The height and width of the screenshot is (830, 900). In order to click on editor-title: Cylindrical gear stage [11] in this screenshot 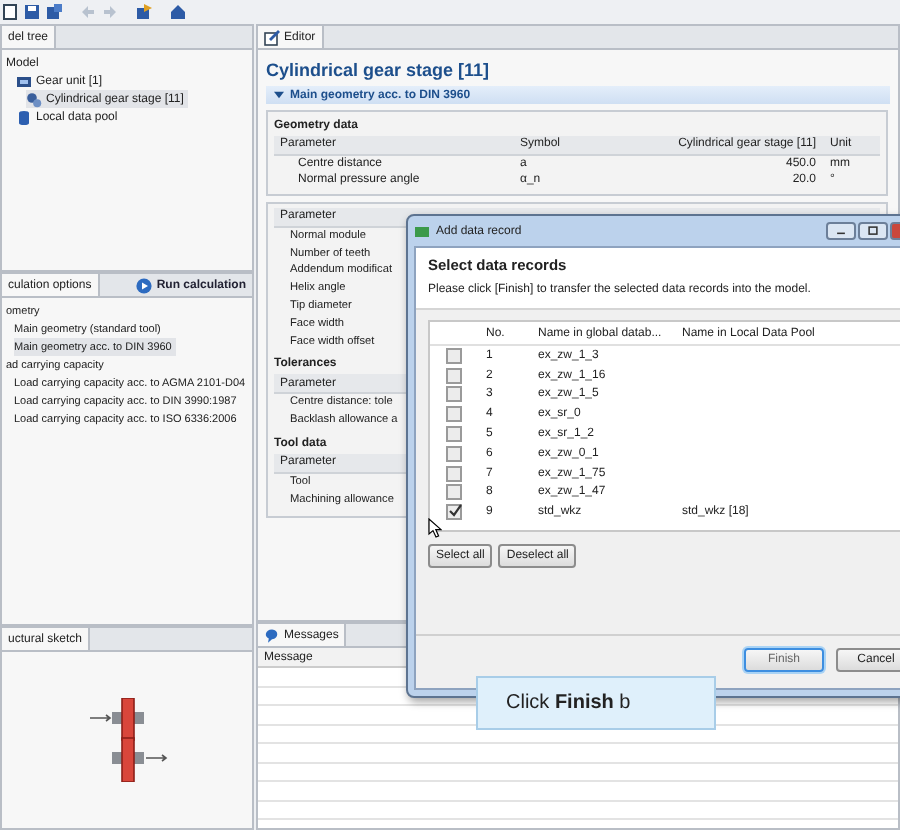, I will do `click(378, 71)`.